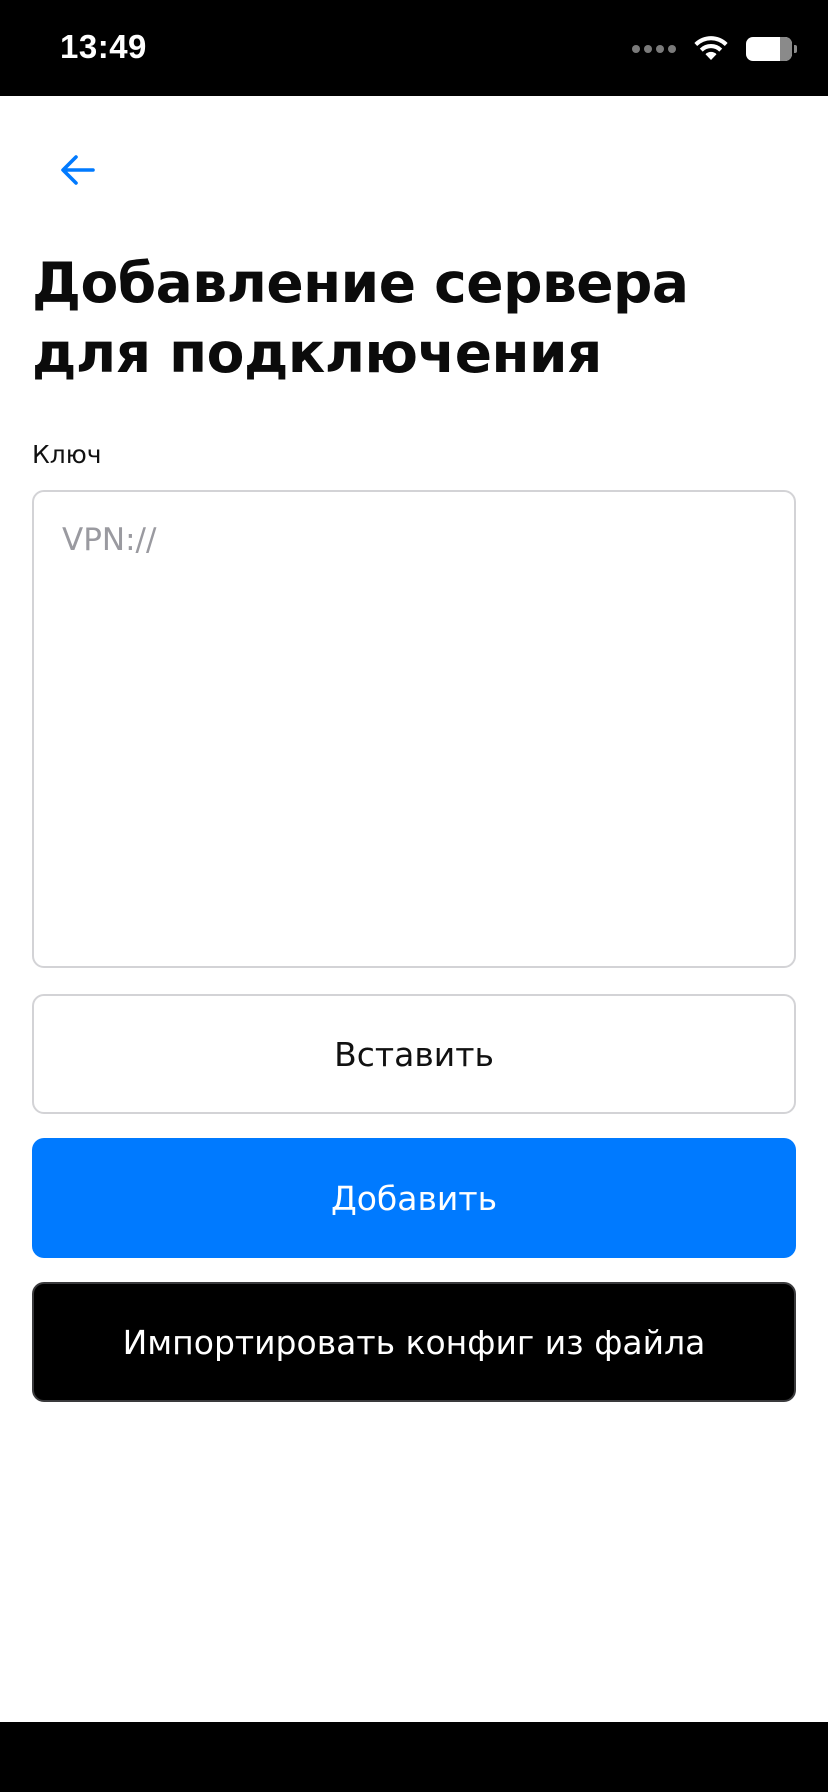  I want to click on status-icons, so click(714, 49).